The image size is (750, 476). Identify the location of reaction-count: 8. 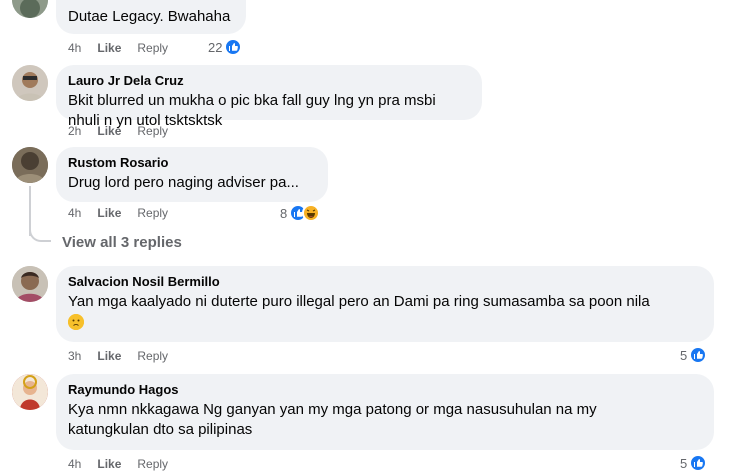
(284, 213).